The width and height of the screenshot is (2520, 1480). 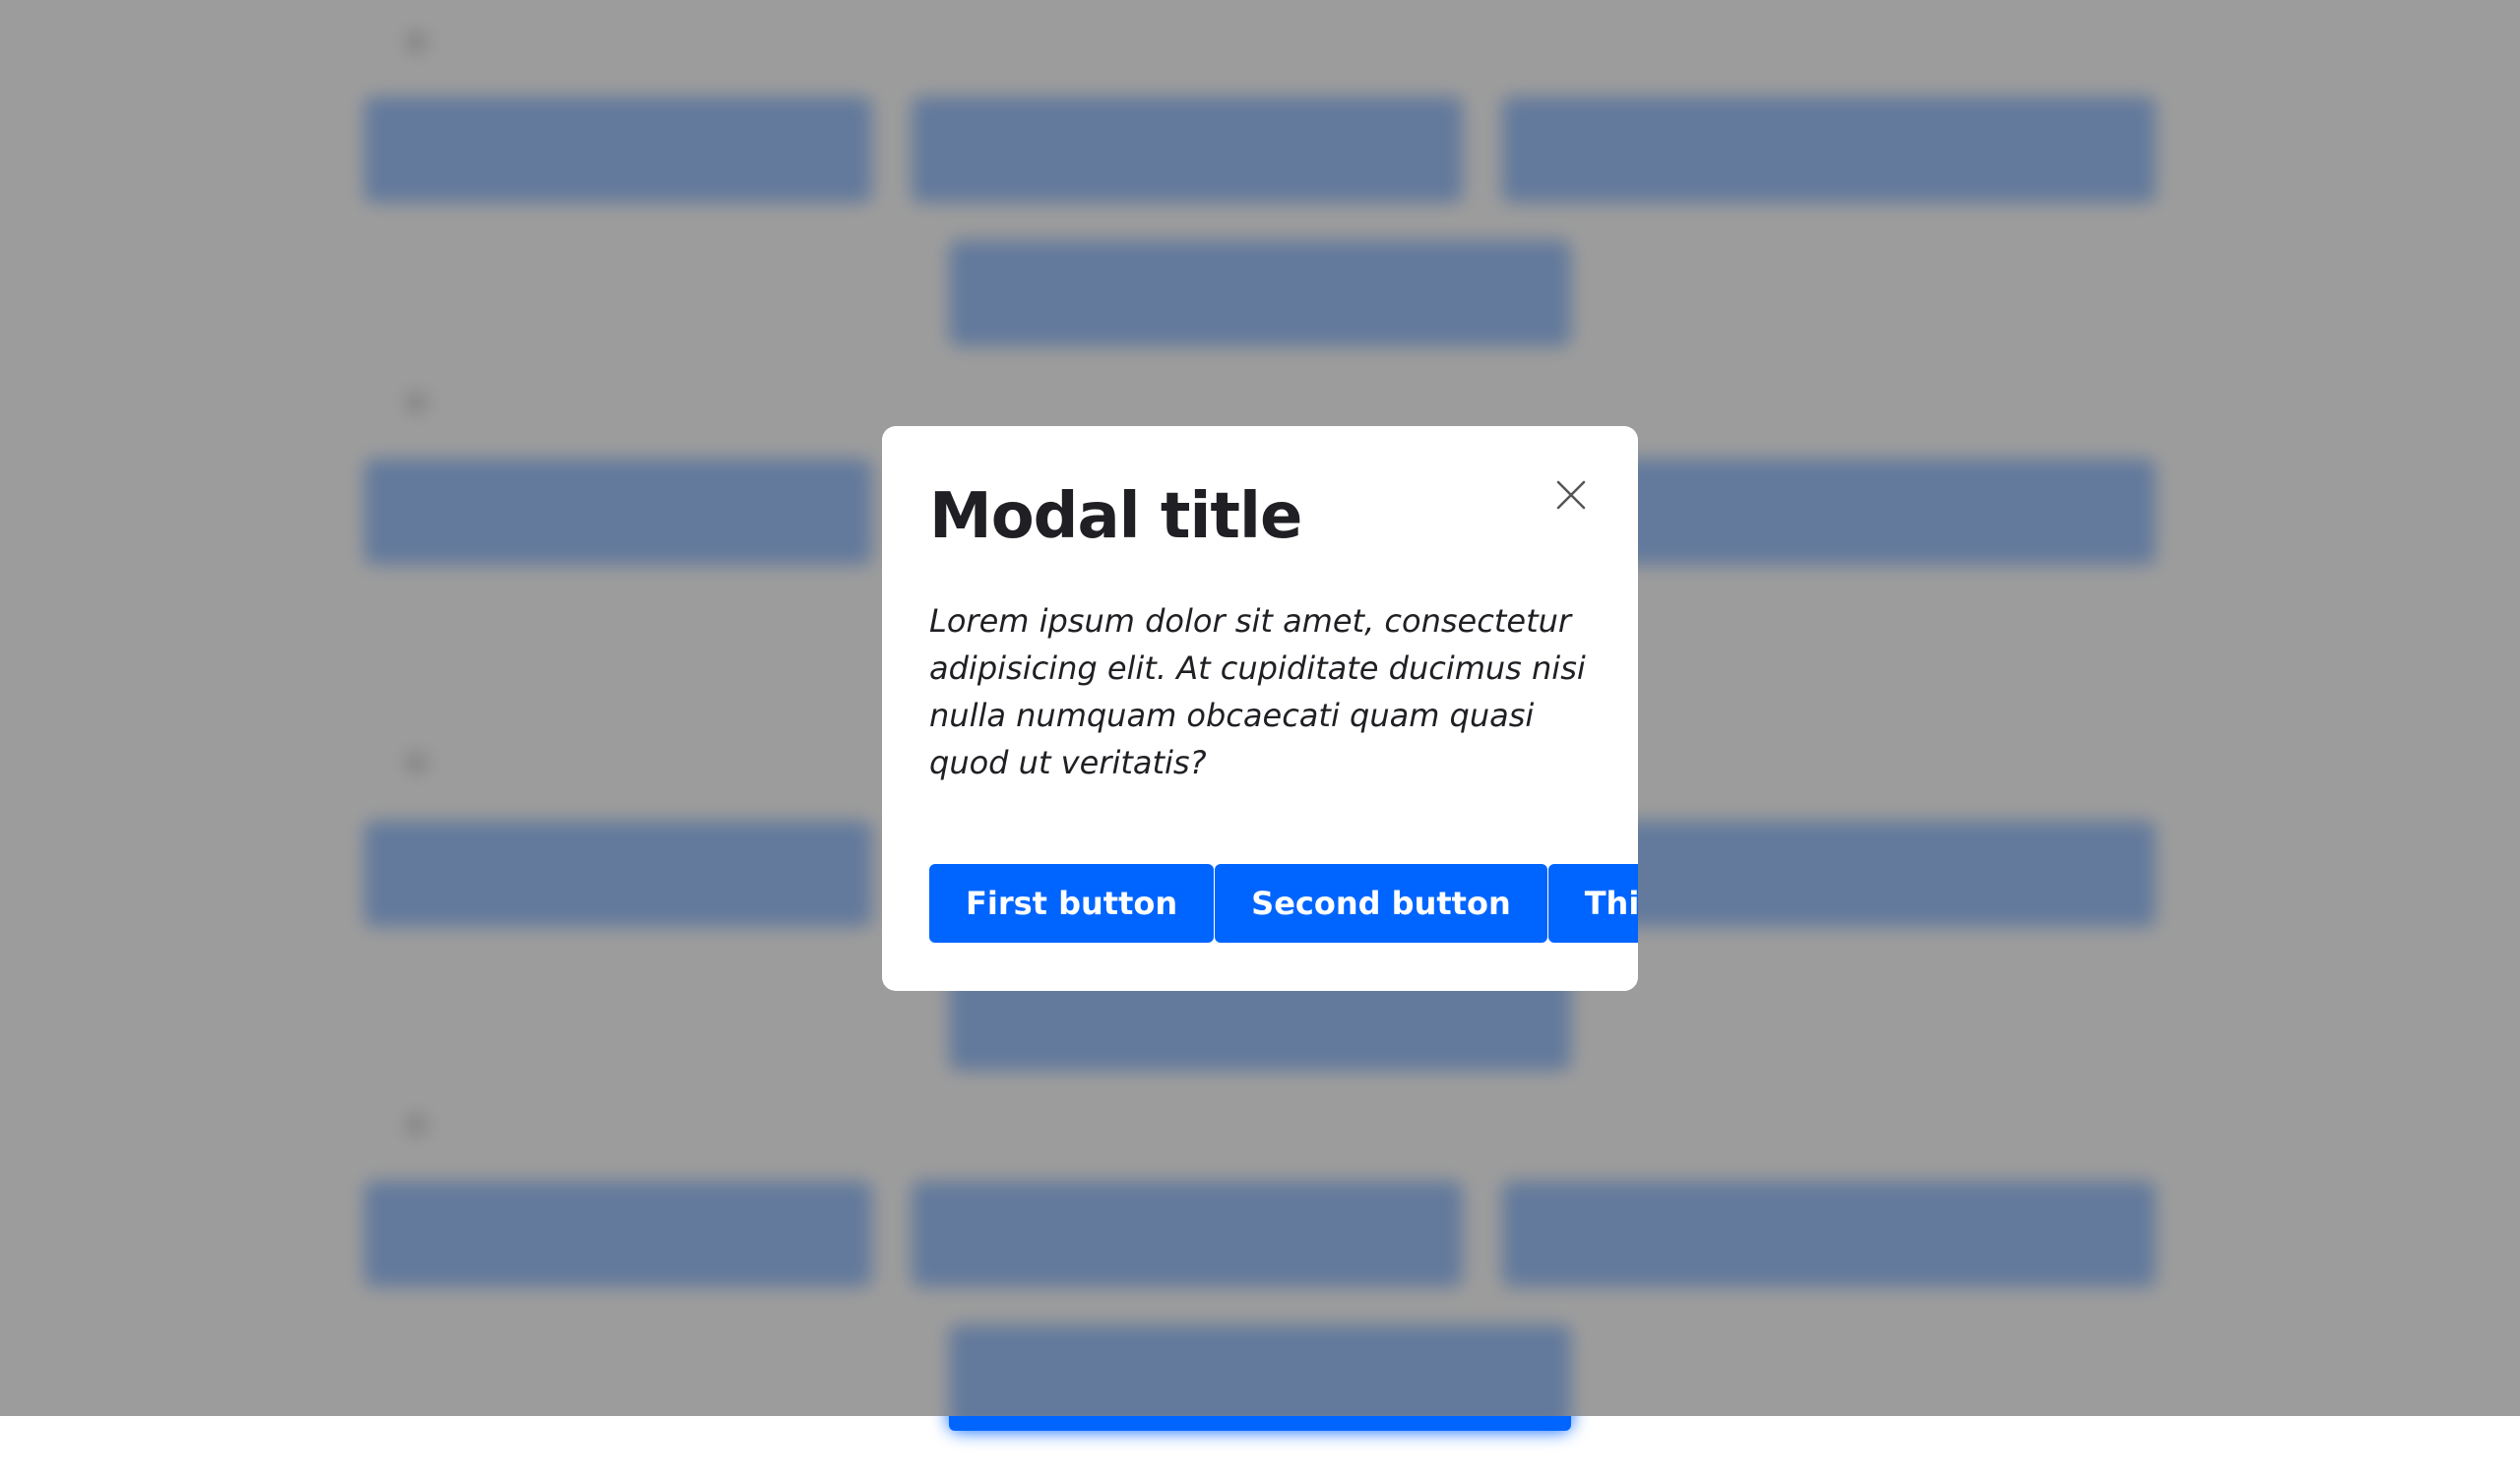 I want to click on modal-button-row: First button Second button Third button, so click(x=1283, y=904).